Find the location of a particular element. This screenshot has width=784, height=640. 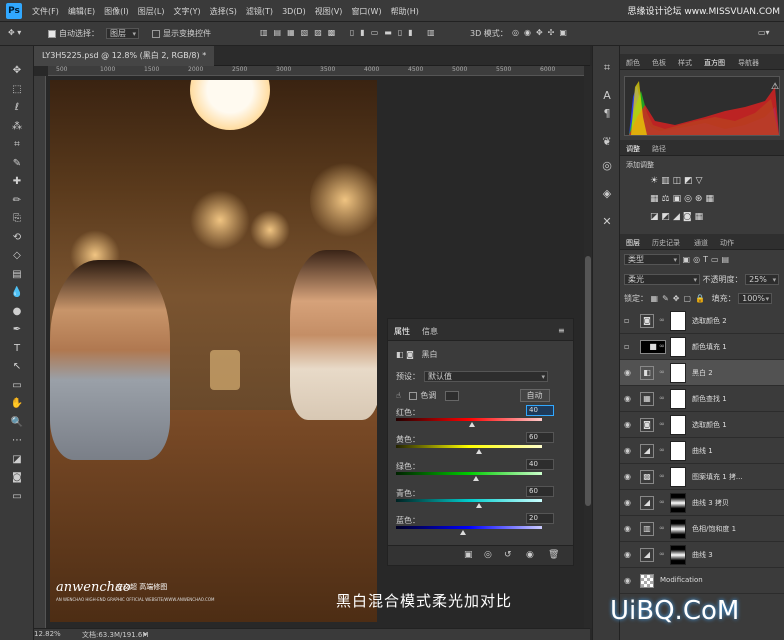

layer-row: ◉ Modification is located at coordinates (702, 581).